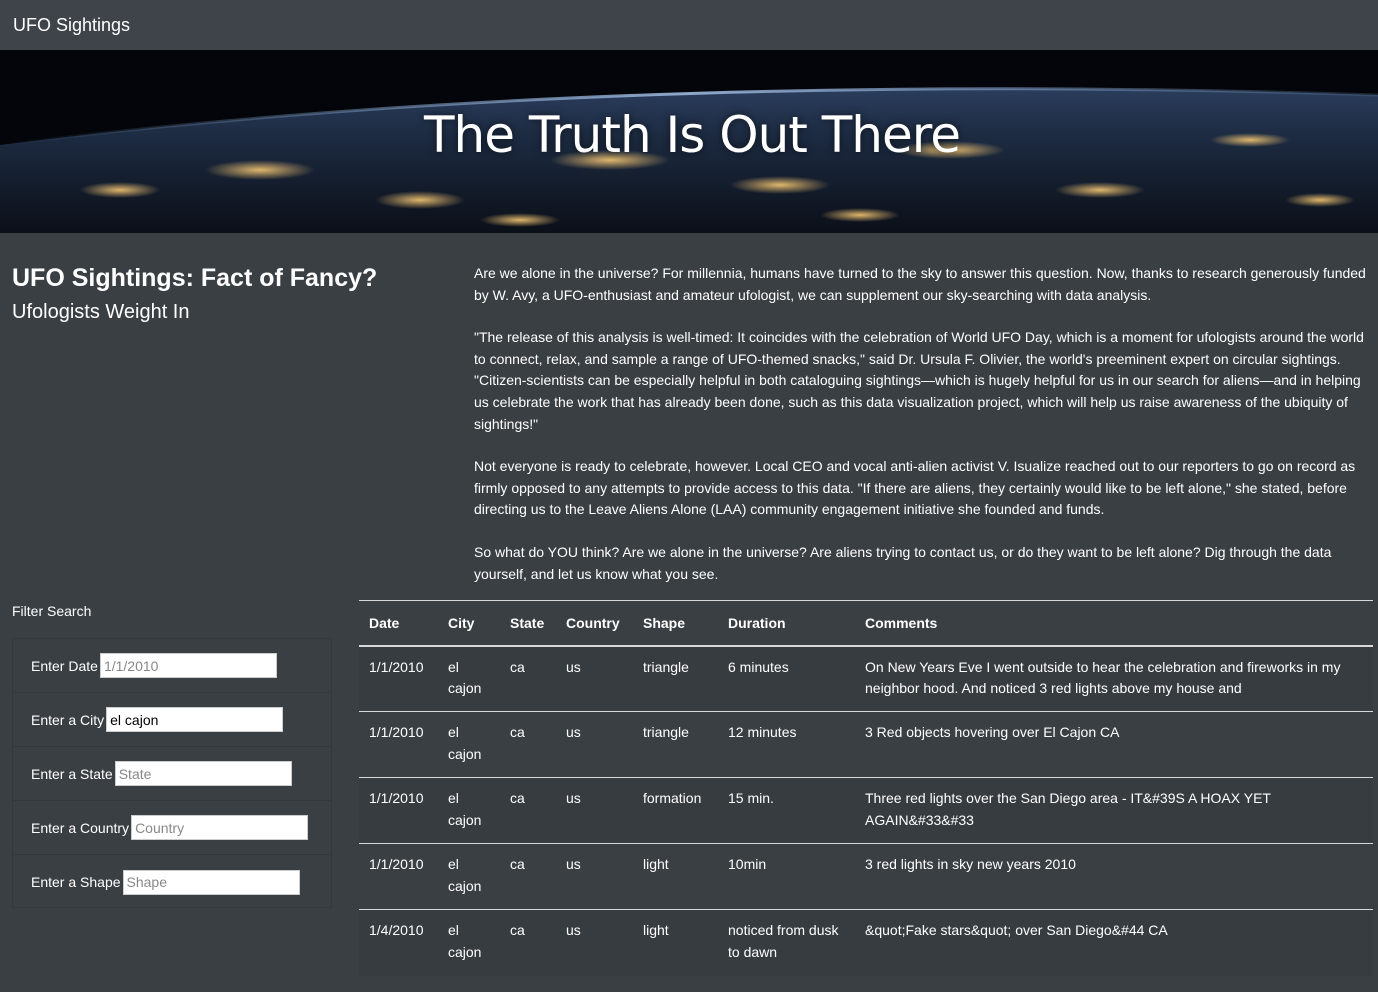 Image resolution: width=1378 pixels, height=992 pixels. What do you see at coordinates (786, 942) in the screenshot?
I see `cell-duration: noticed from dusk to dawn` at bounding box center [786, 942].